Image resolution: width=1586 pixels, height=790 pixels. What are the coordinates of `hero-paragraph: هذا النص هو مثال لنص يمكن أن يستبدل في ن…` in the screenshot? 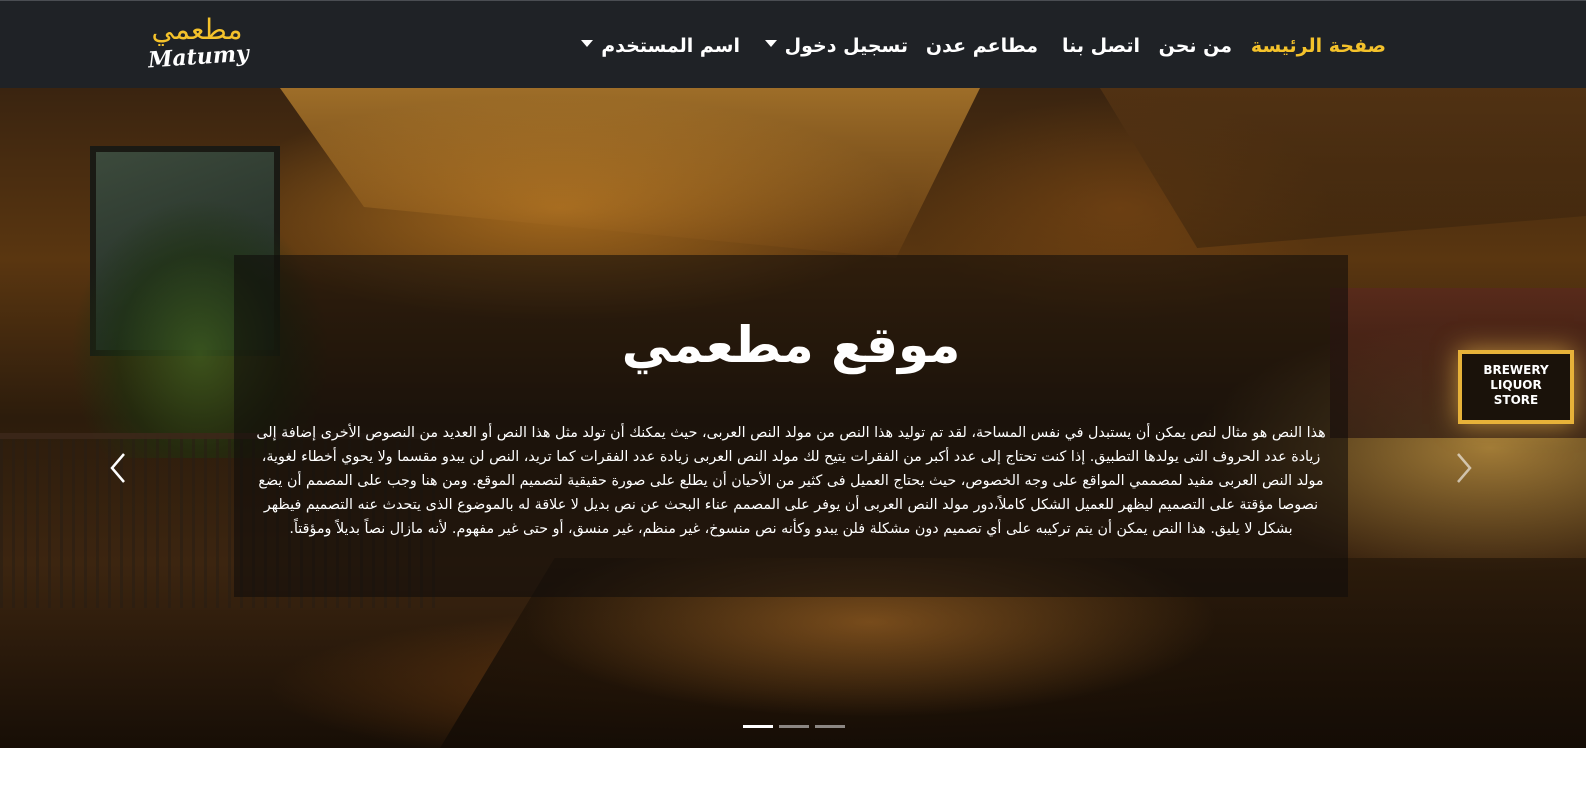 It's located at (791, 481).